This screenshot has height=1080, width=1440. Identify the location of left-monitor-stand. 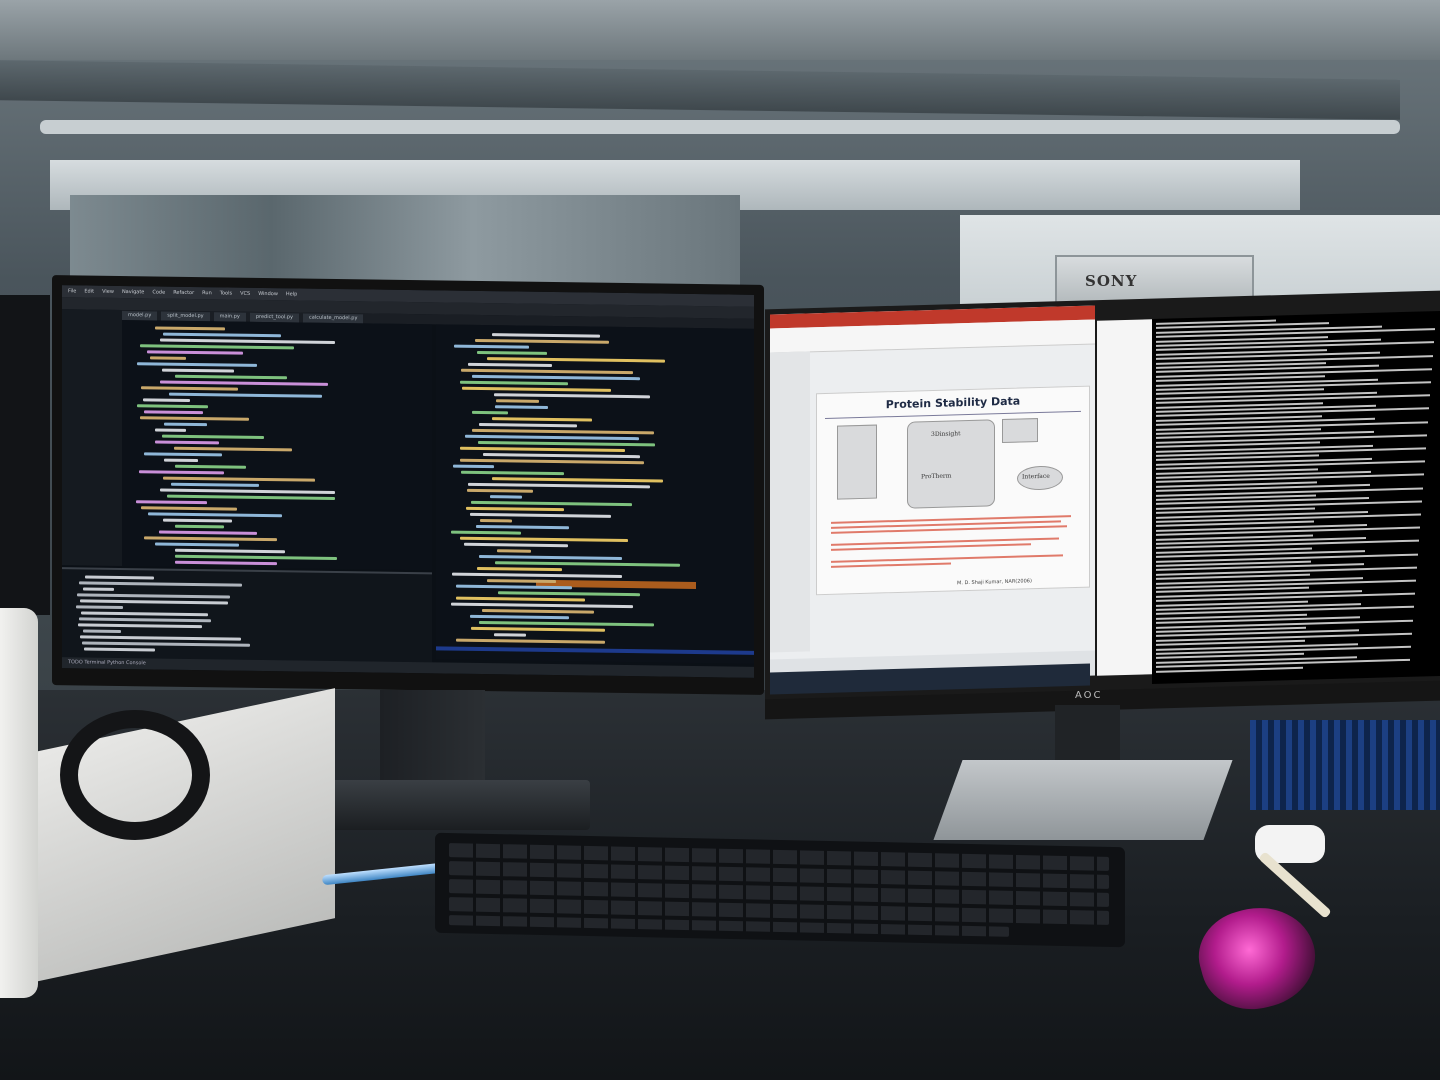
(432, 737).